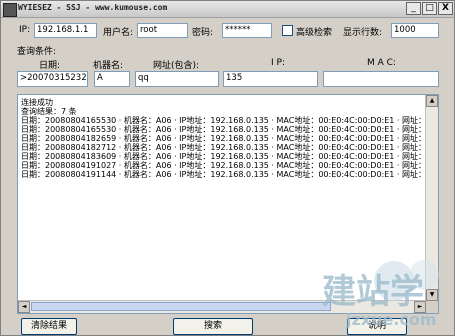  Describe the element at coordinates (381, 79) in the screenshot. I see `mac-input` at that location.